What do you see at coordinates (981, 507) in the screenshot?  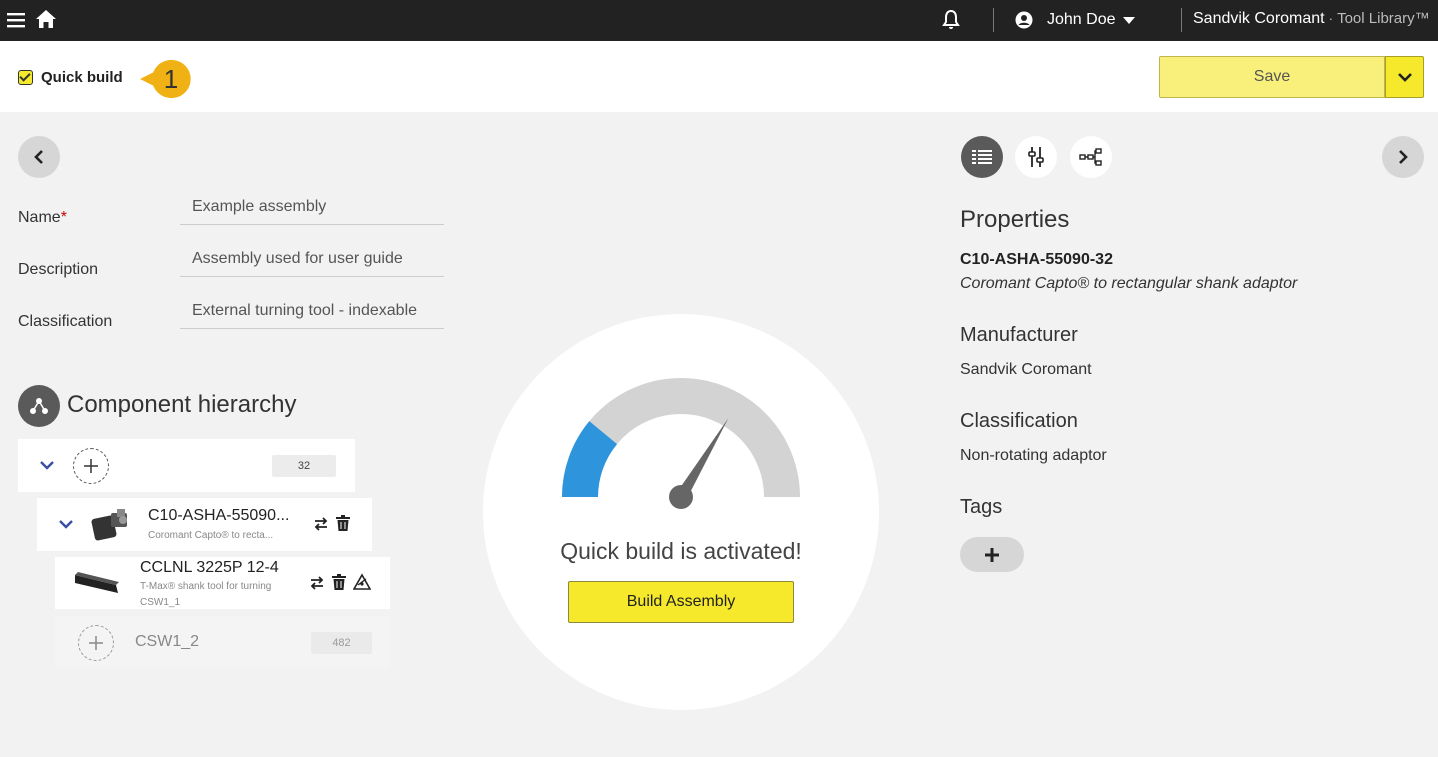 I see `tags-heading: Tags` at bounding box center [981, 507].